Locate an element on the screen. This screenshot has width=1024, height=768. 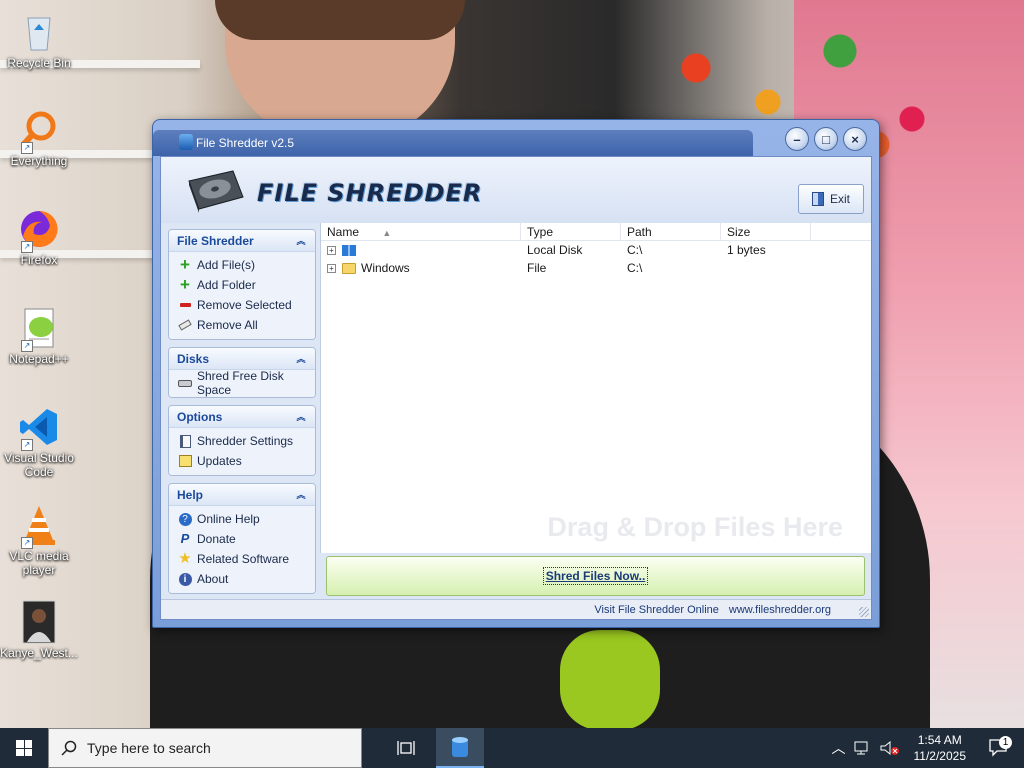
online-help-button: ? Online Help is located at coordinates (242, 519).